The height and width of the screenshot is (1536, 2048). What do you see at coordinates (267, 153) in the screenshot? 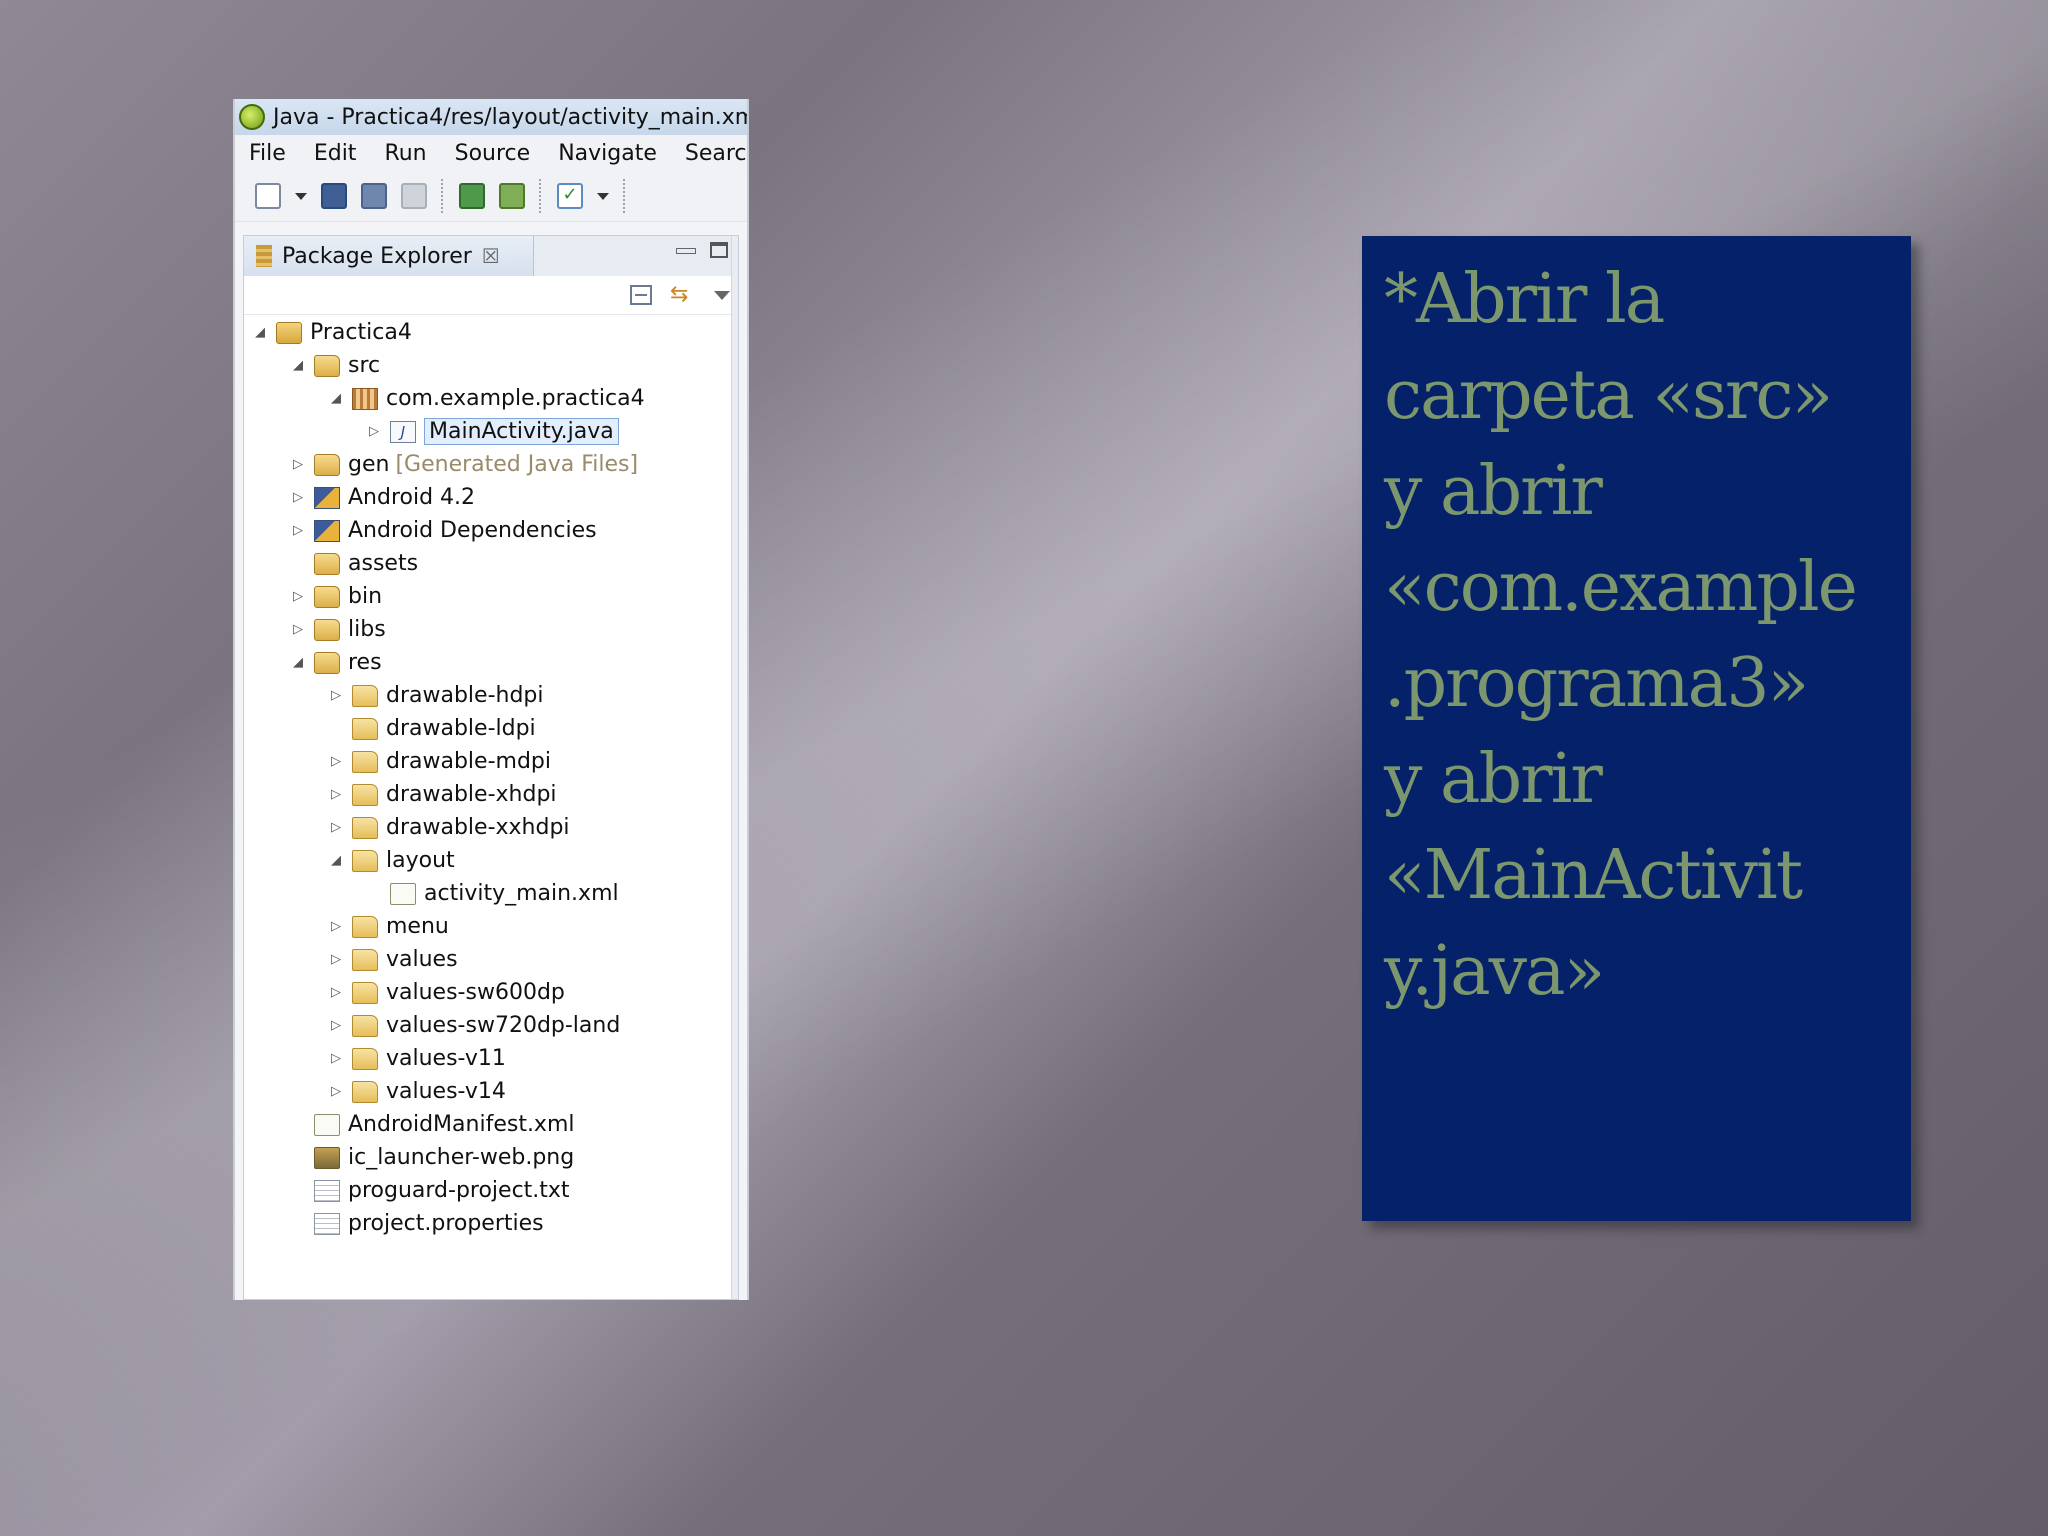
I see `menu-file: File` at bounding box center [267, 153].